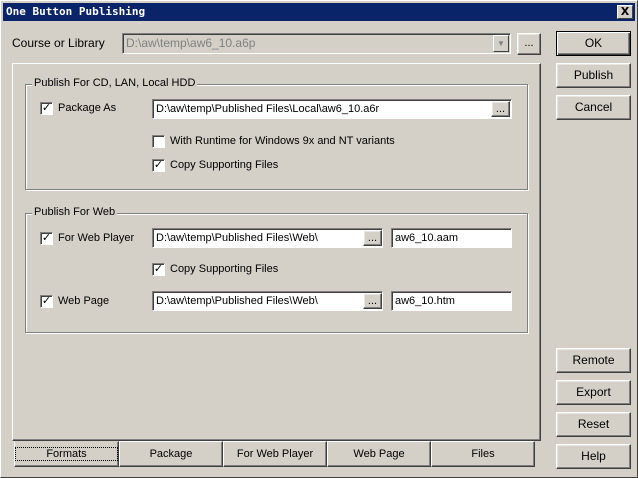  Describe the element at coordinates (593, 75) in the screenshot. I see `publish-button: Publish` at that location.